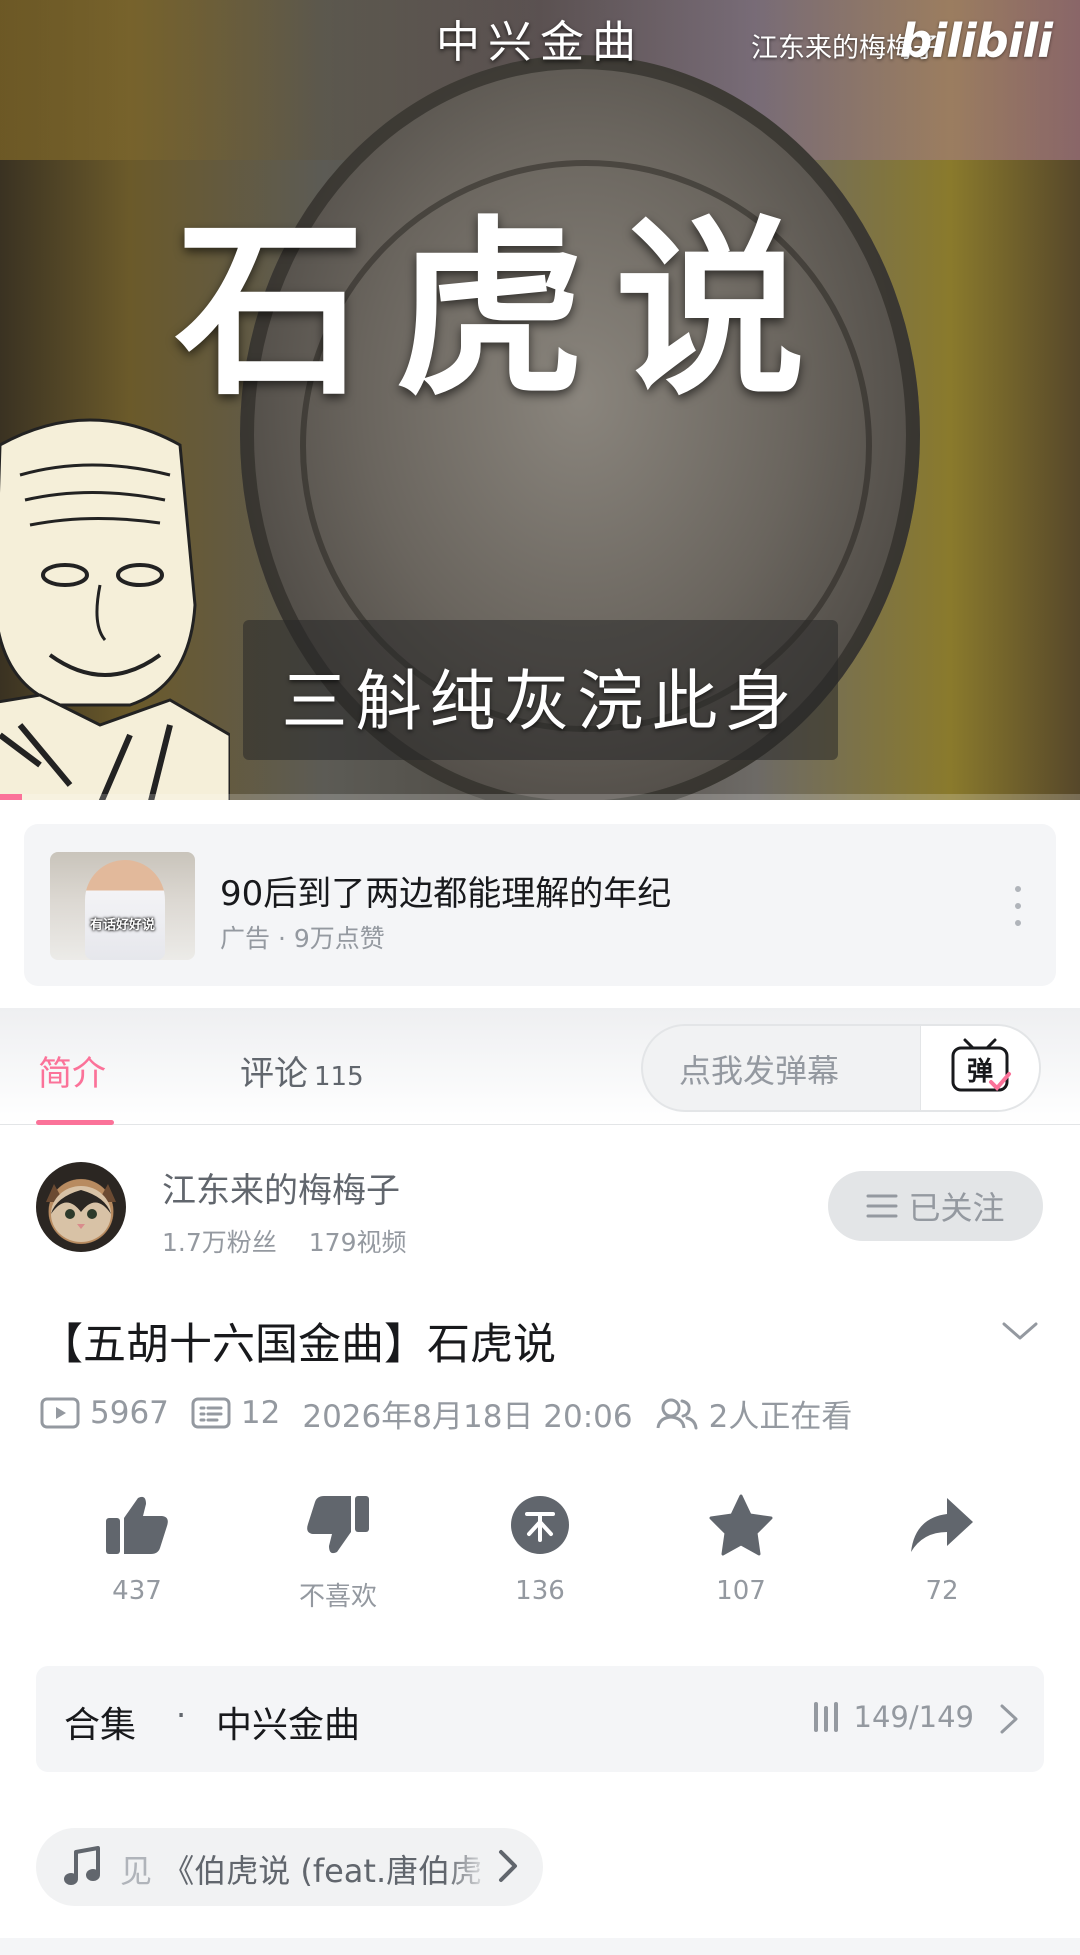 The image size is (1080, 1955). I want to click on collection-bar: 合集 · 中兴金曲 149/149, so click(540, 1719).